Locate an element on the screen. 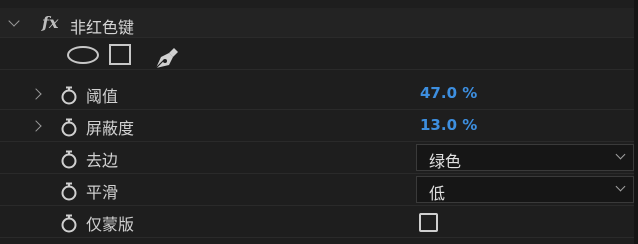  property-row-smoothing: 平滑 低 is located at coordinates (319, 190).